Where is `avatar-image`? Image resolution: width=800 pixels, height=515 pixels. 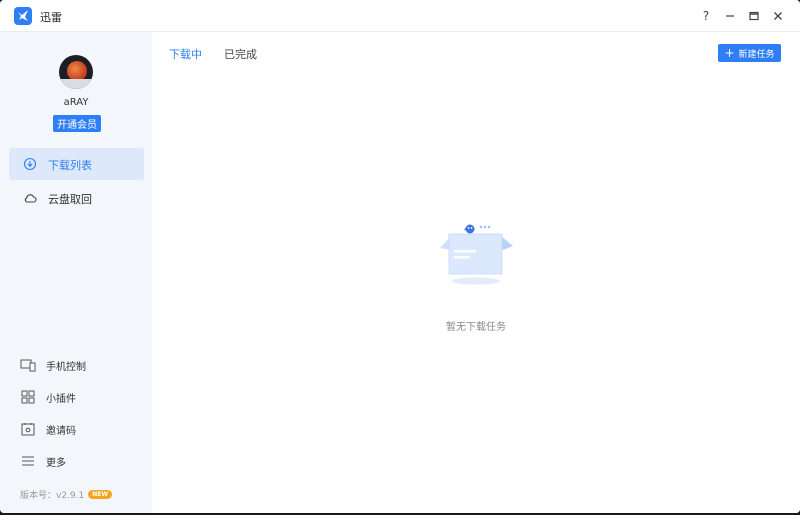 avatar-image is located at coordinates (77, 71).